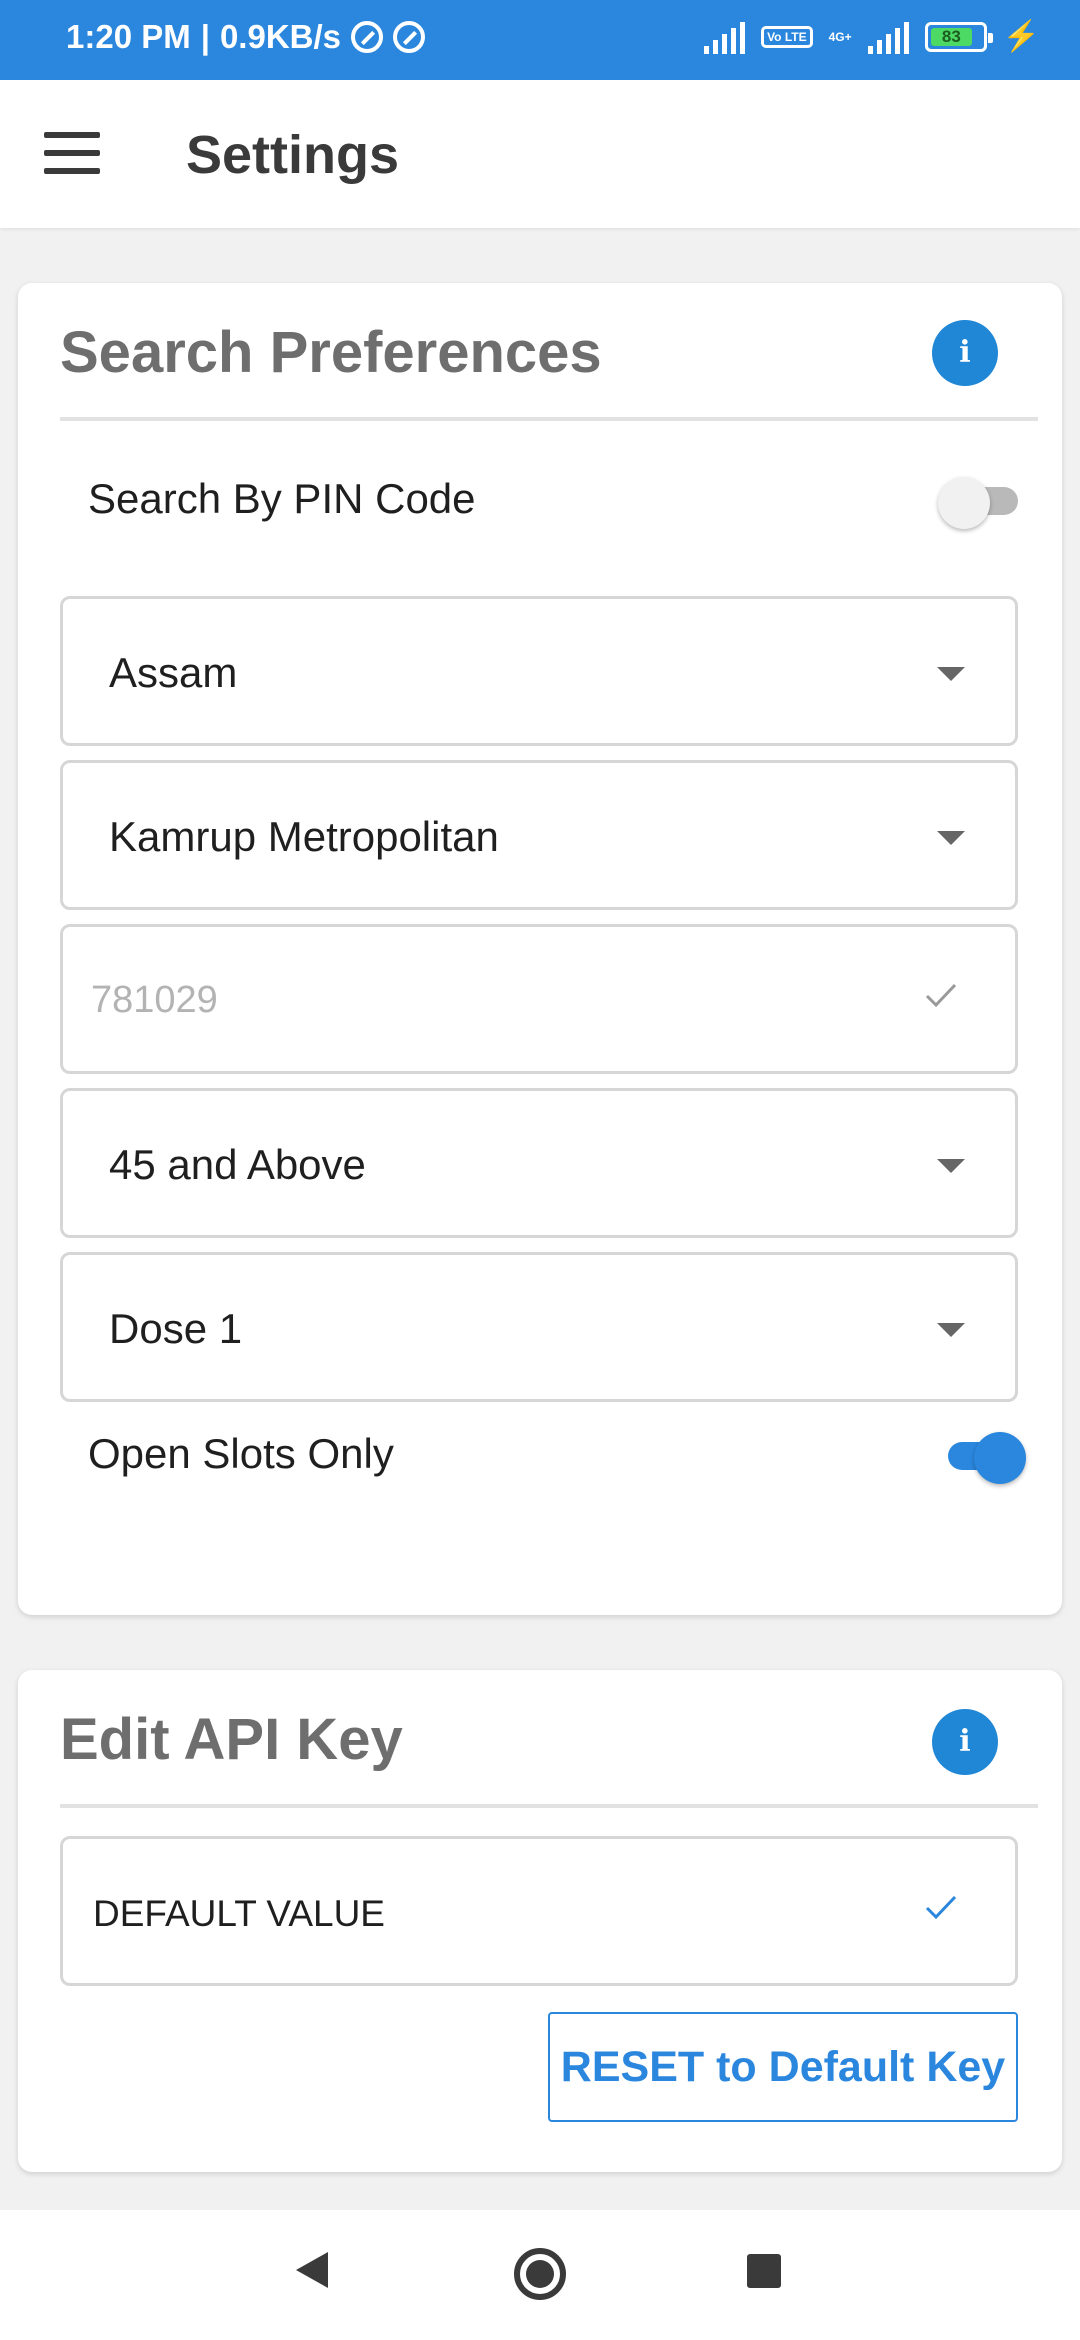 This screenshot has height=2340, width=1080. Describe the element at coordinates (540, 40) in the screenshot. I see `status-bar: 1:20 PM | 0.9KB/s Vo LTE 4G+ 83 ⚡` at that location.